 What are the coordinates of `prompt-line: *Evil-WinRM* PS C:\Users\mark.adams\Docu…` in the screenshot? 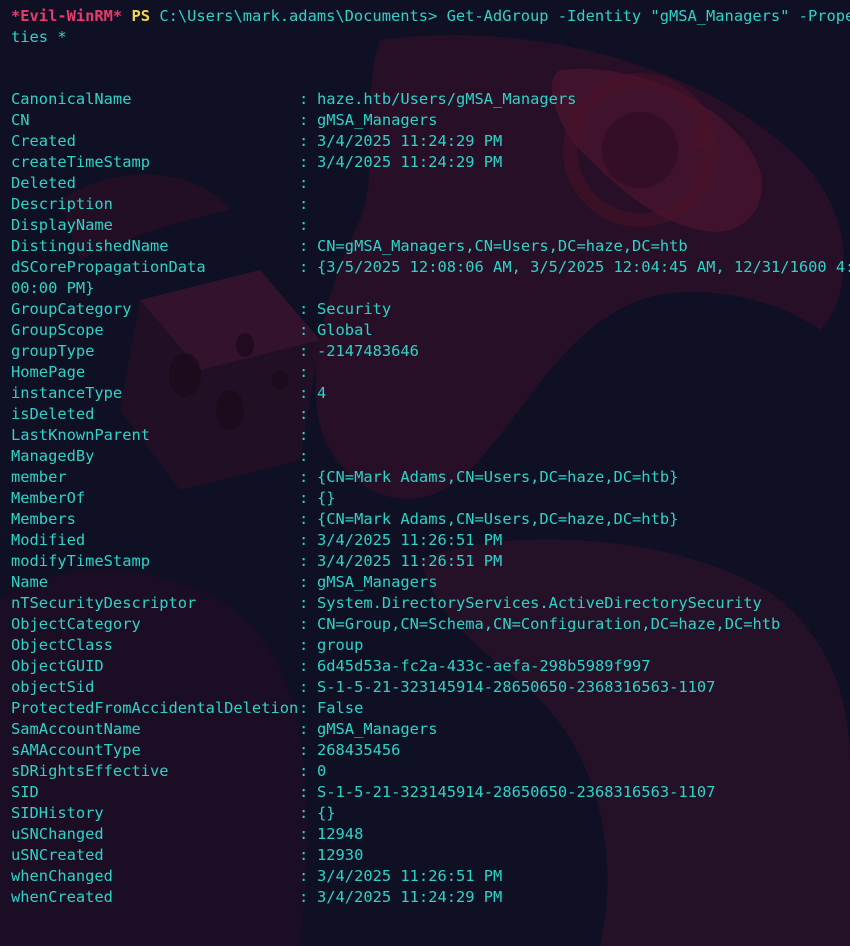 It's located at (430, 16).